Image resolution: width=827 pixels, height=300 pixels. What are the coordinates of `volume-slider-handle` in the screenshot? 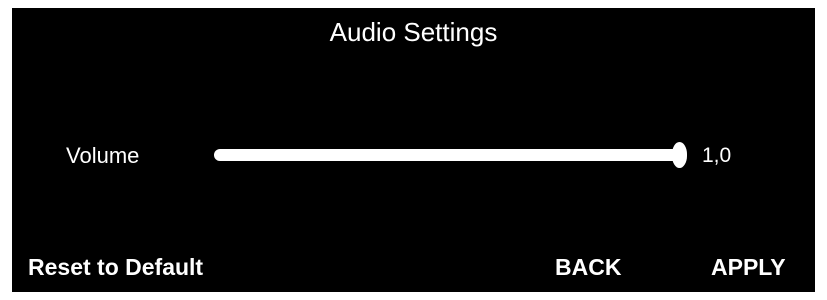 It's located at (679, 155).